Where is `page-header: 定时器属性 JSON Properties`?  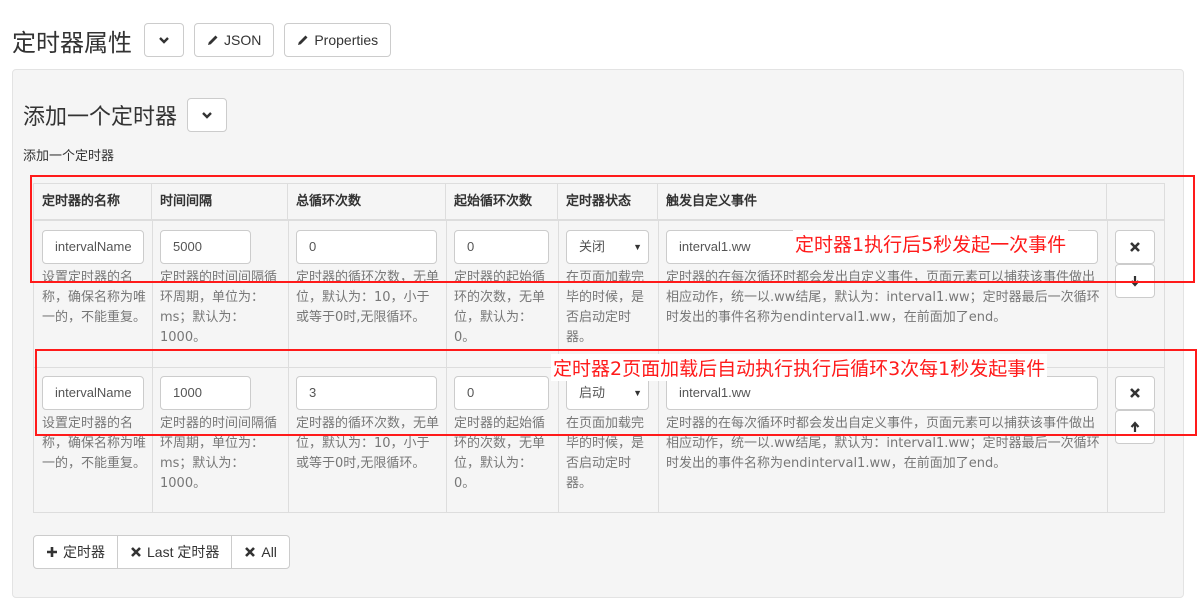
page-header: 定时器属性 JSON Properties is located at coordinates (206, 40).